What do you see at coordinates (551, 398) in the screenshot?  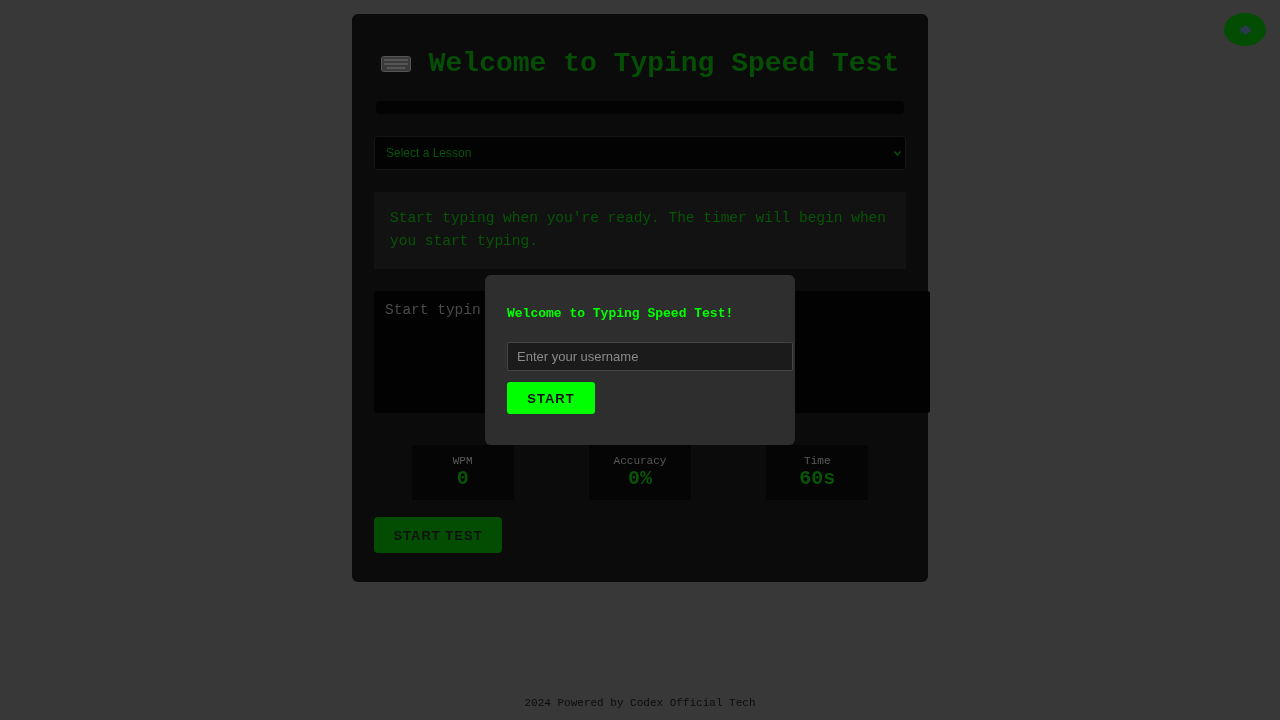 I see `start-button: START` at bounding box center [551, 398].